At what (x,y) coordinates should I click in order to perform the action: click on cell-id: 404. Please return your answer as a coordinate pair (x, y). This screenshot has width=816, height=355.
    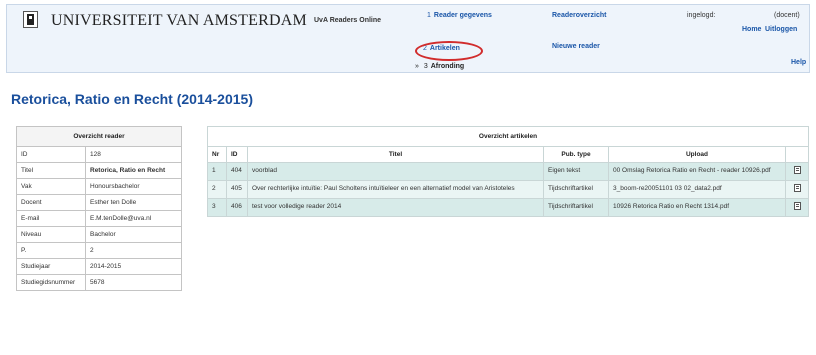
    Looking at the image, I should click on (237, 171).